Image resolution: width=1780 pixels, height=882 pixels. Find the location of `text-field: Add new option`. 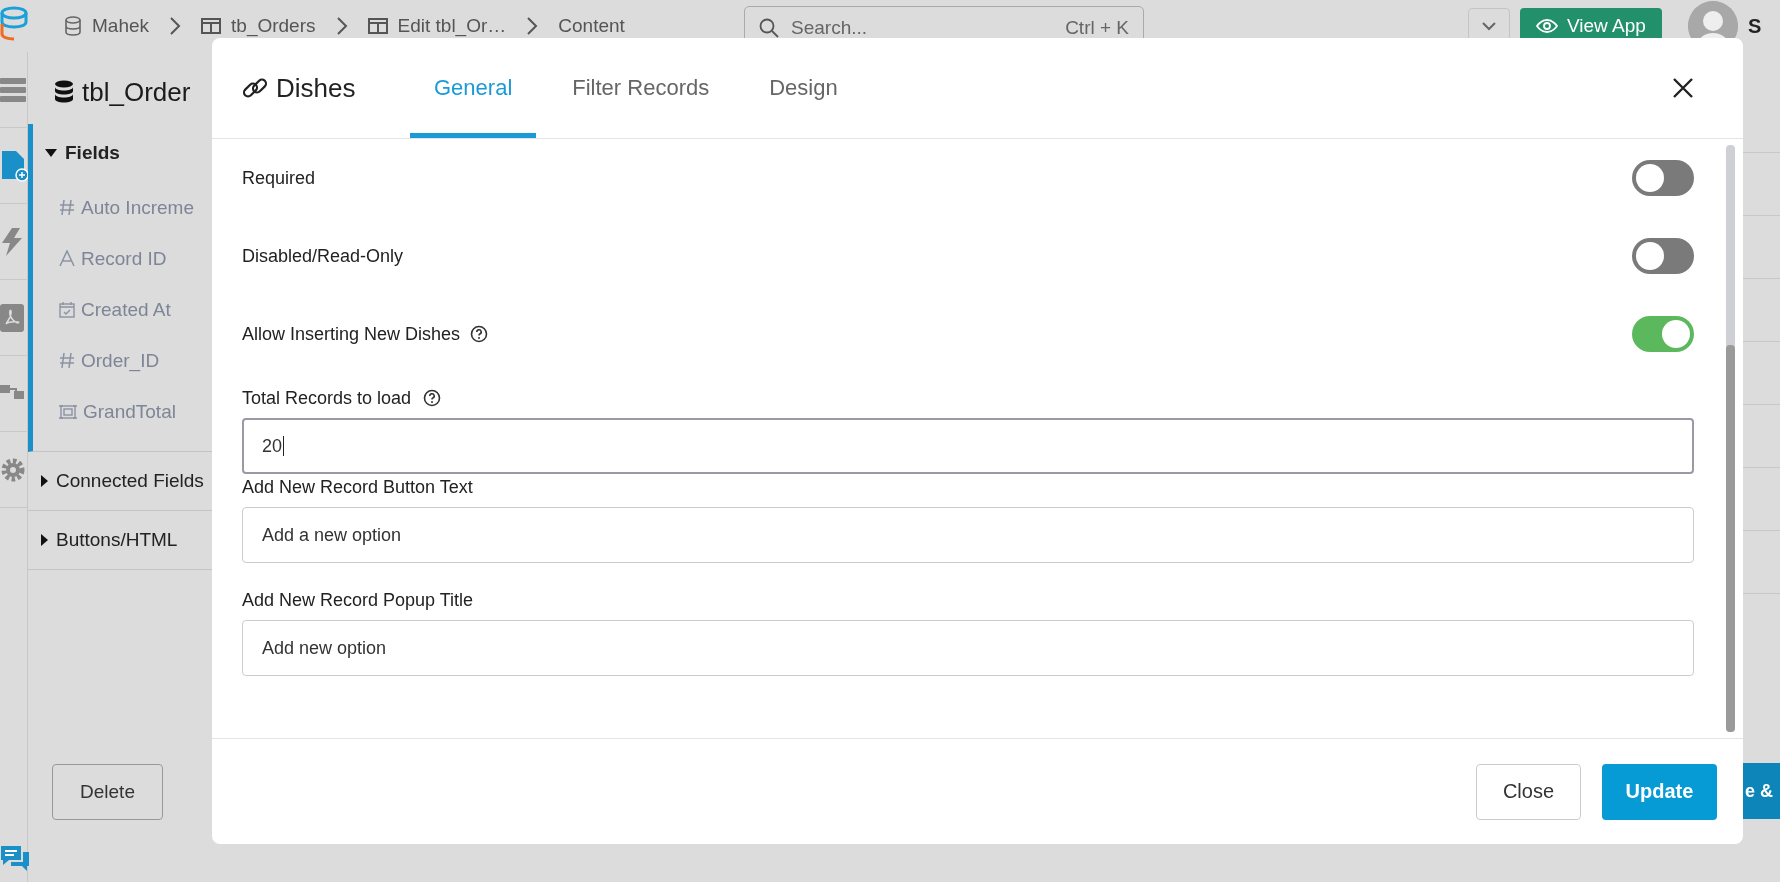

text-field: Add new option is located at coordinates (968, 648).